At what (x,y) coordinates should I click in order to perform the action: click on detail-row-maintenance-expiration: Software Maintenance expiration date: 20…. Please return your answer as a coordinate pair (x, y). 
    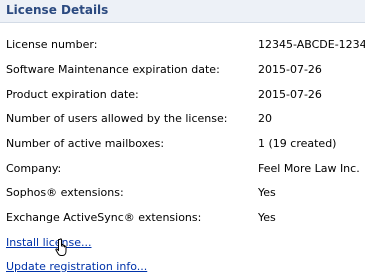
    Looking at the image, I should click on (182, 71).